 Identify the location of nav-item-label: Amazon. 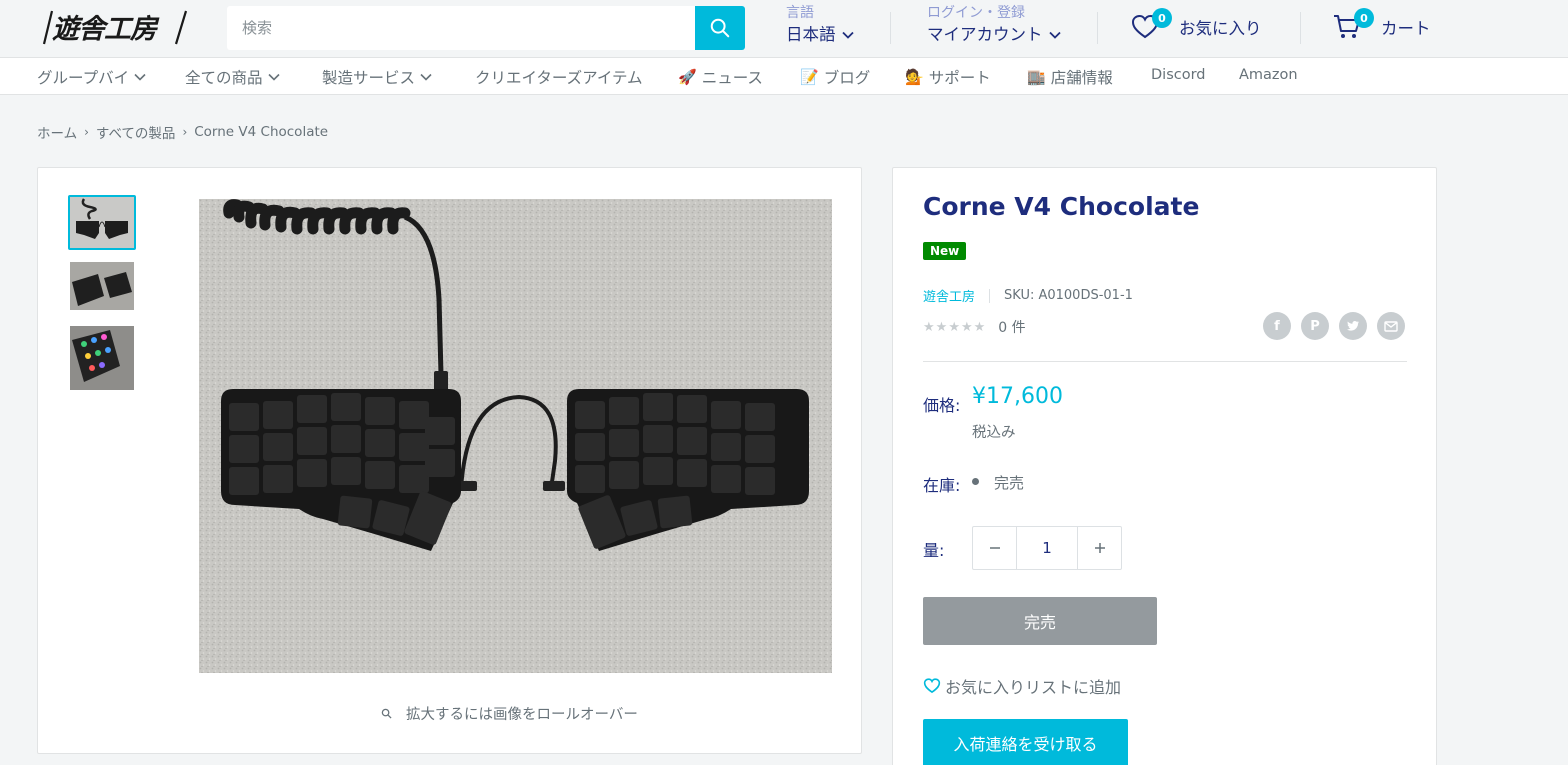
(1268, 75).